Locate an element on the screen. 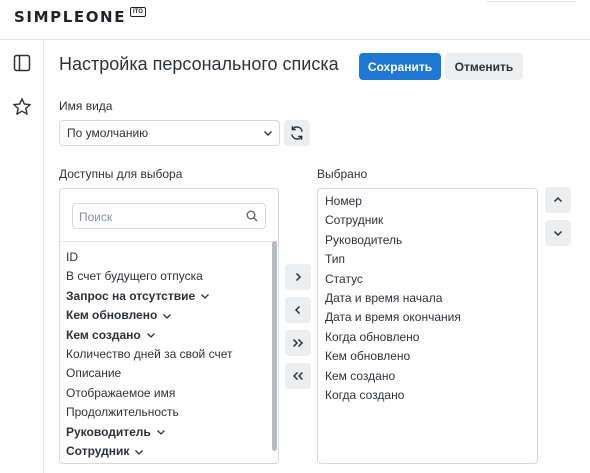  selected-item: Статус is located at coordinates (427, 279).